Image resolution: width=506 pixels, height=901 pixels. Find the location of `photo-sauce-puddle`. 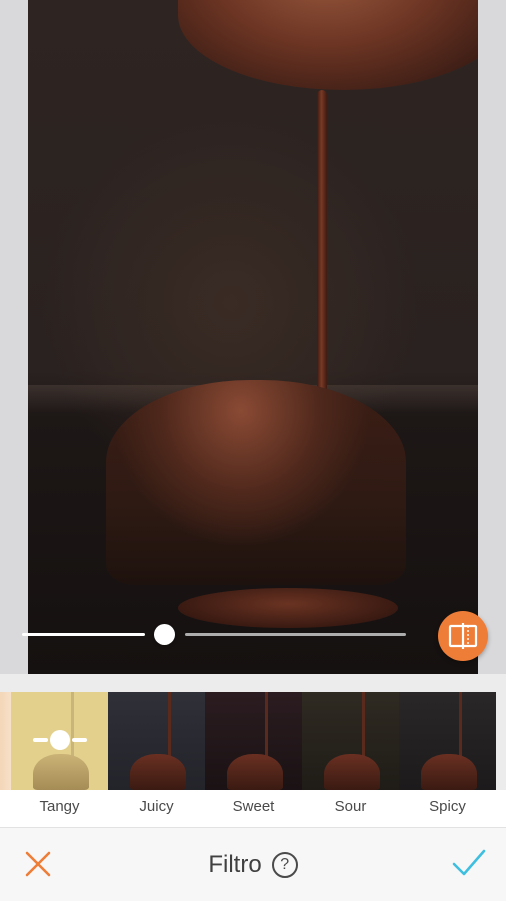

photo-sauce-puddle is located at coordinates (288, 608).